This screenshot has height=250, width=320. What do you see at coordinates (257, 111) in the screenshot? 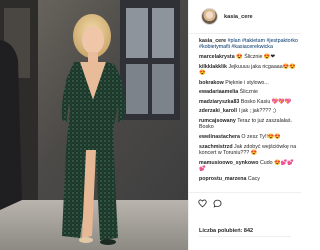
I see `comment-text: I jak ; jak???? ;)` at bounding box center [257, 111].